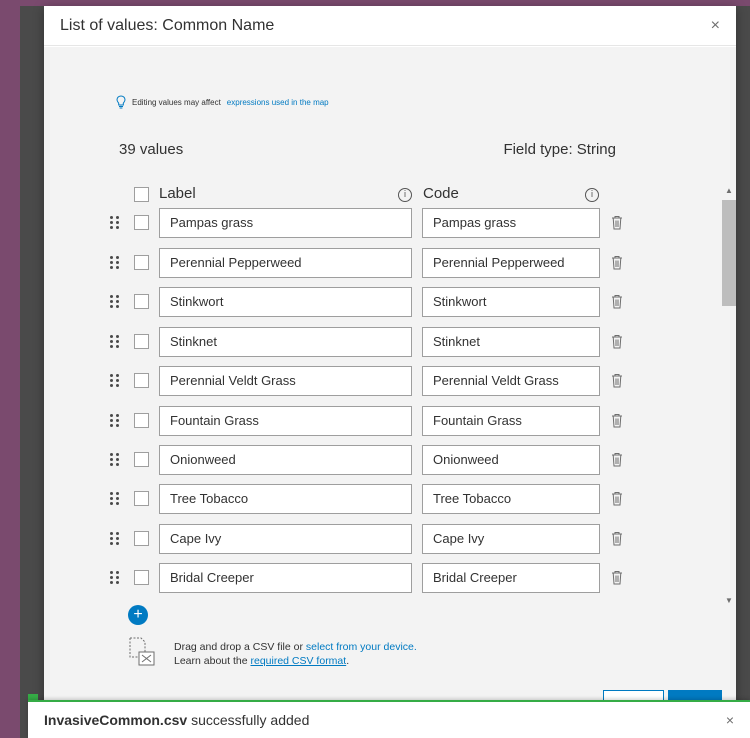 Image resolution: width=750 pixels, height=738 pixels. What do you see at coordinates (285, 263) in the screenshot?
I see `label-input: Perennial Pepperweed` at bounding box center [285, 263].